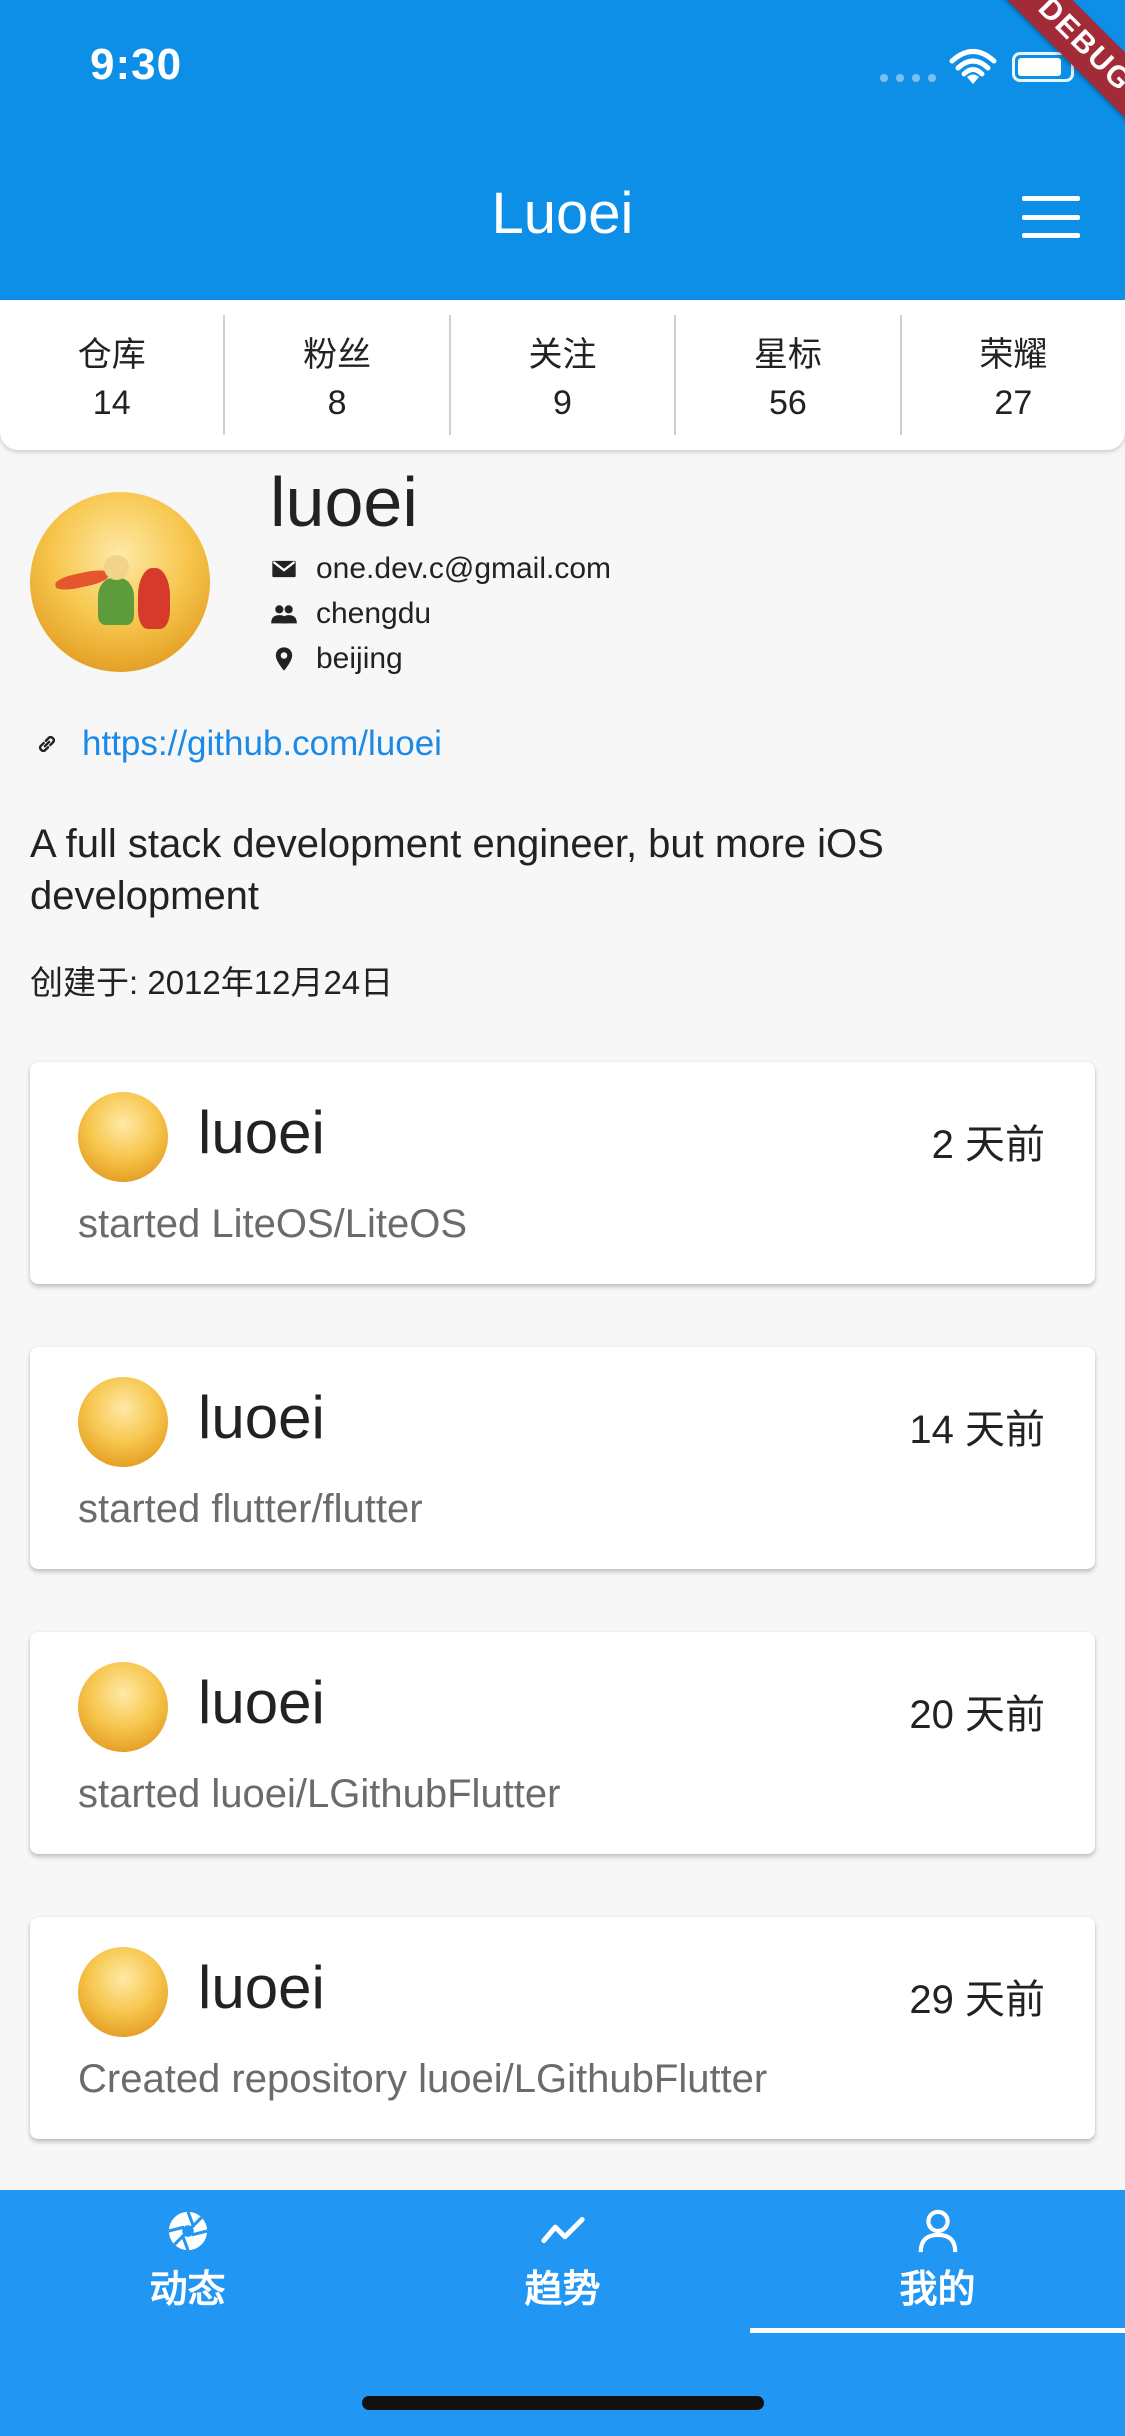 The width and height of the screenshot is (1125, 2436). I want to click on event-action: Created repository luoei/LGithubFlutter, so click(423, 2079).